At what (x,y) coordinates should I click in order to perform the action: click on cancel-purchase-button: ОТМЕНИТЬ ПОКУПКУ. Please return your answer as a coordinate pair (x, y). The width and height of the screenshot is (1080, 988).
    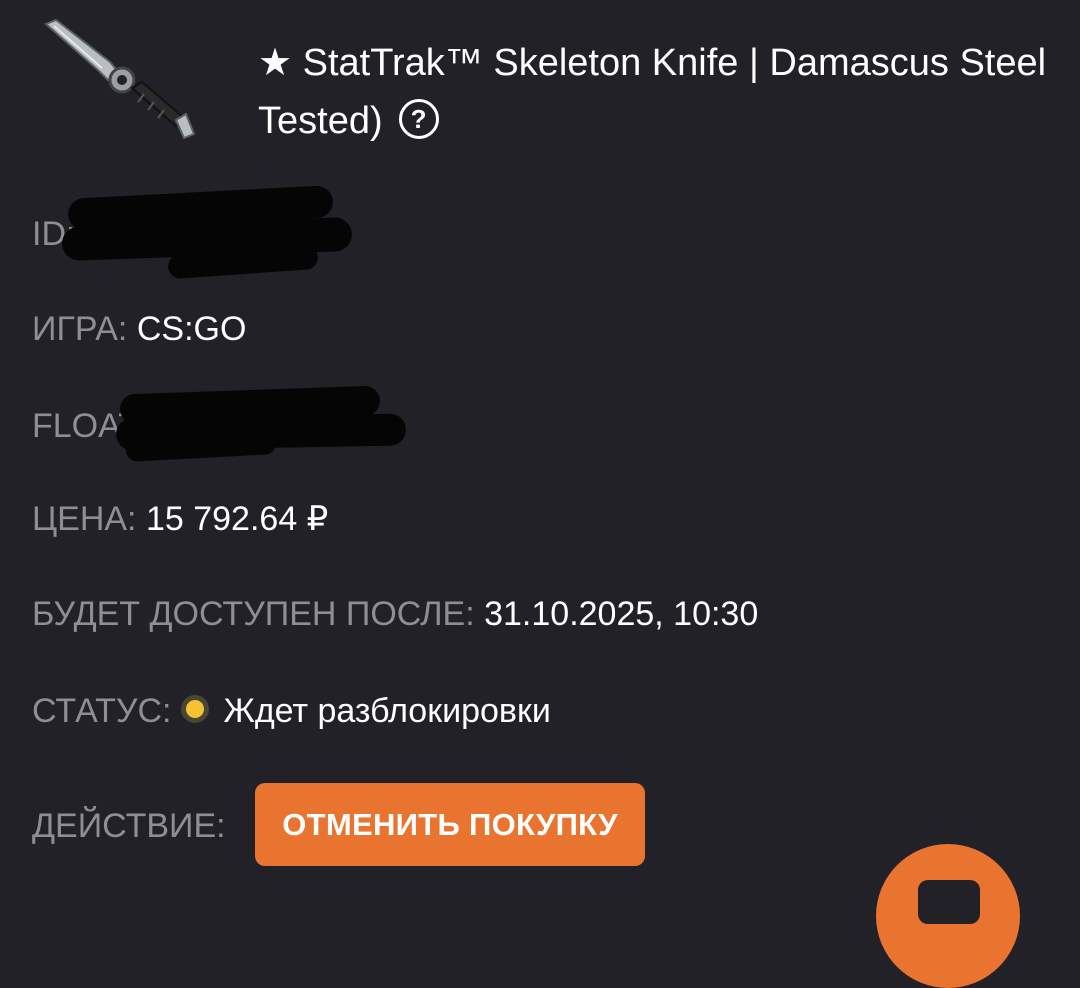
    Looking at the image, I should click on (450, 824).